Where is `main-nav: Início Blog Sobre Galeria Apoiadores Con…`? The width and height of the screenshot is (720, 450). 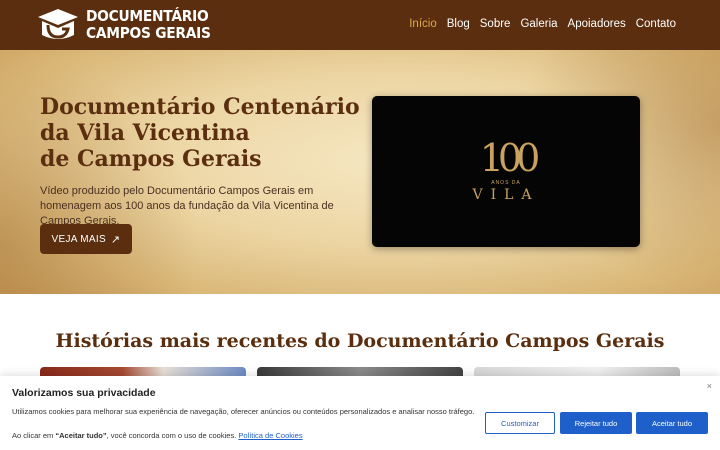 main-nav: Início Blog Sobre Galeria Apoiadores Con… is located at coordinates (542, 24).